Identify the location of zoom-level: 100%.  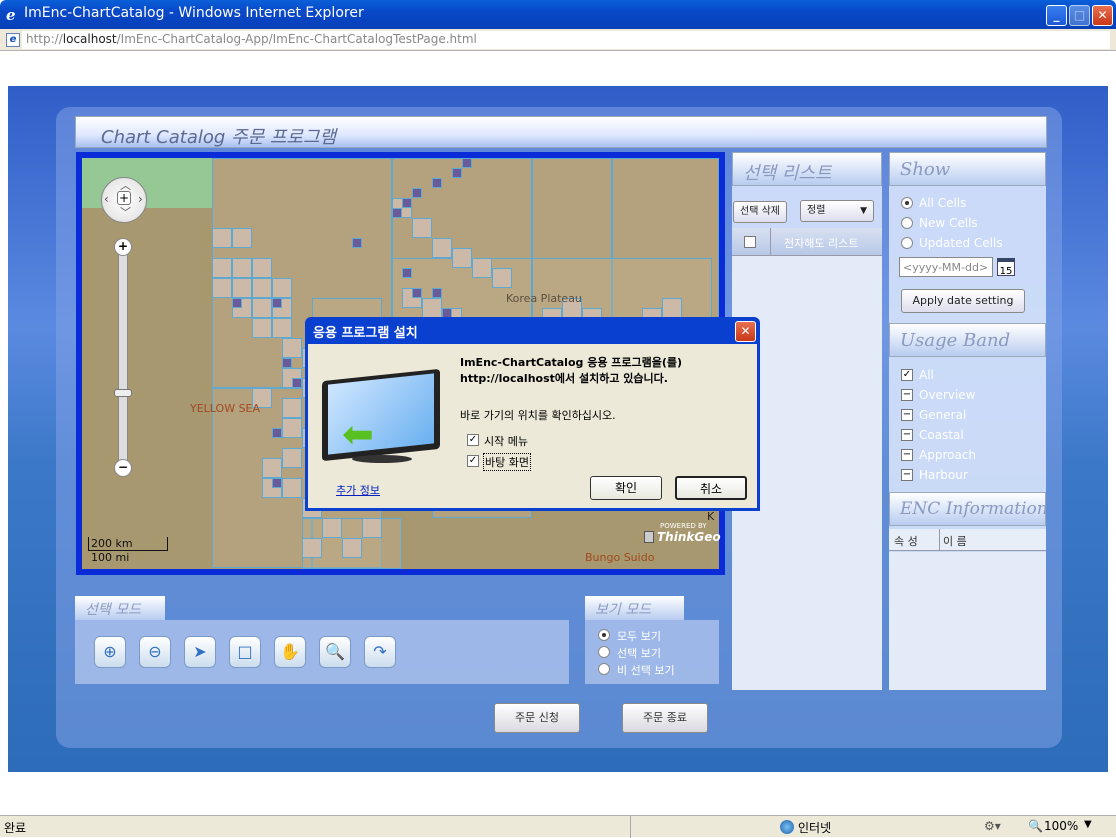
(1061, 826).